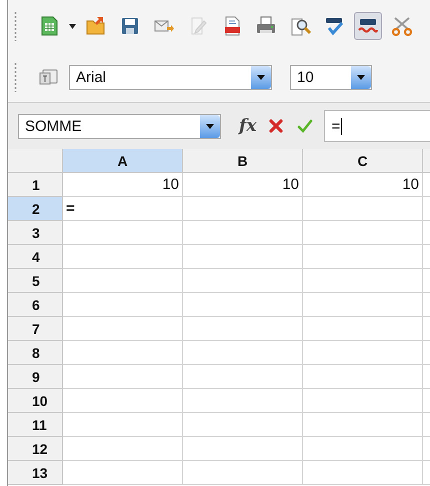 The image size is (430, 486). I want to click on row-header: 13, so click(35, 473).